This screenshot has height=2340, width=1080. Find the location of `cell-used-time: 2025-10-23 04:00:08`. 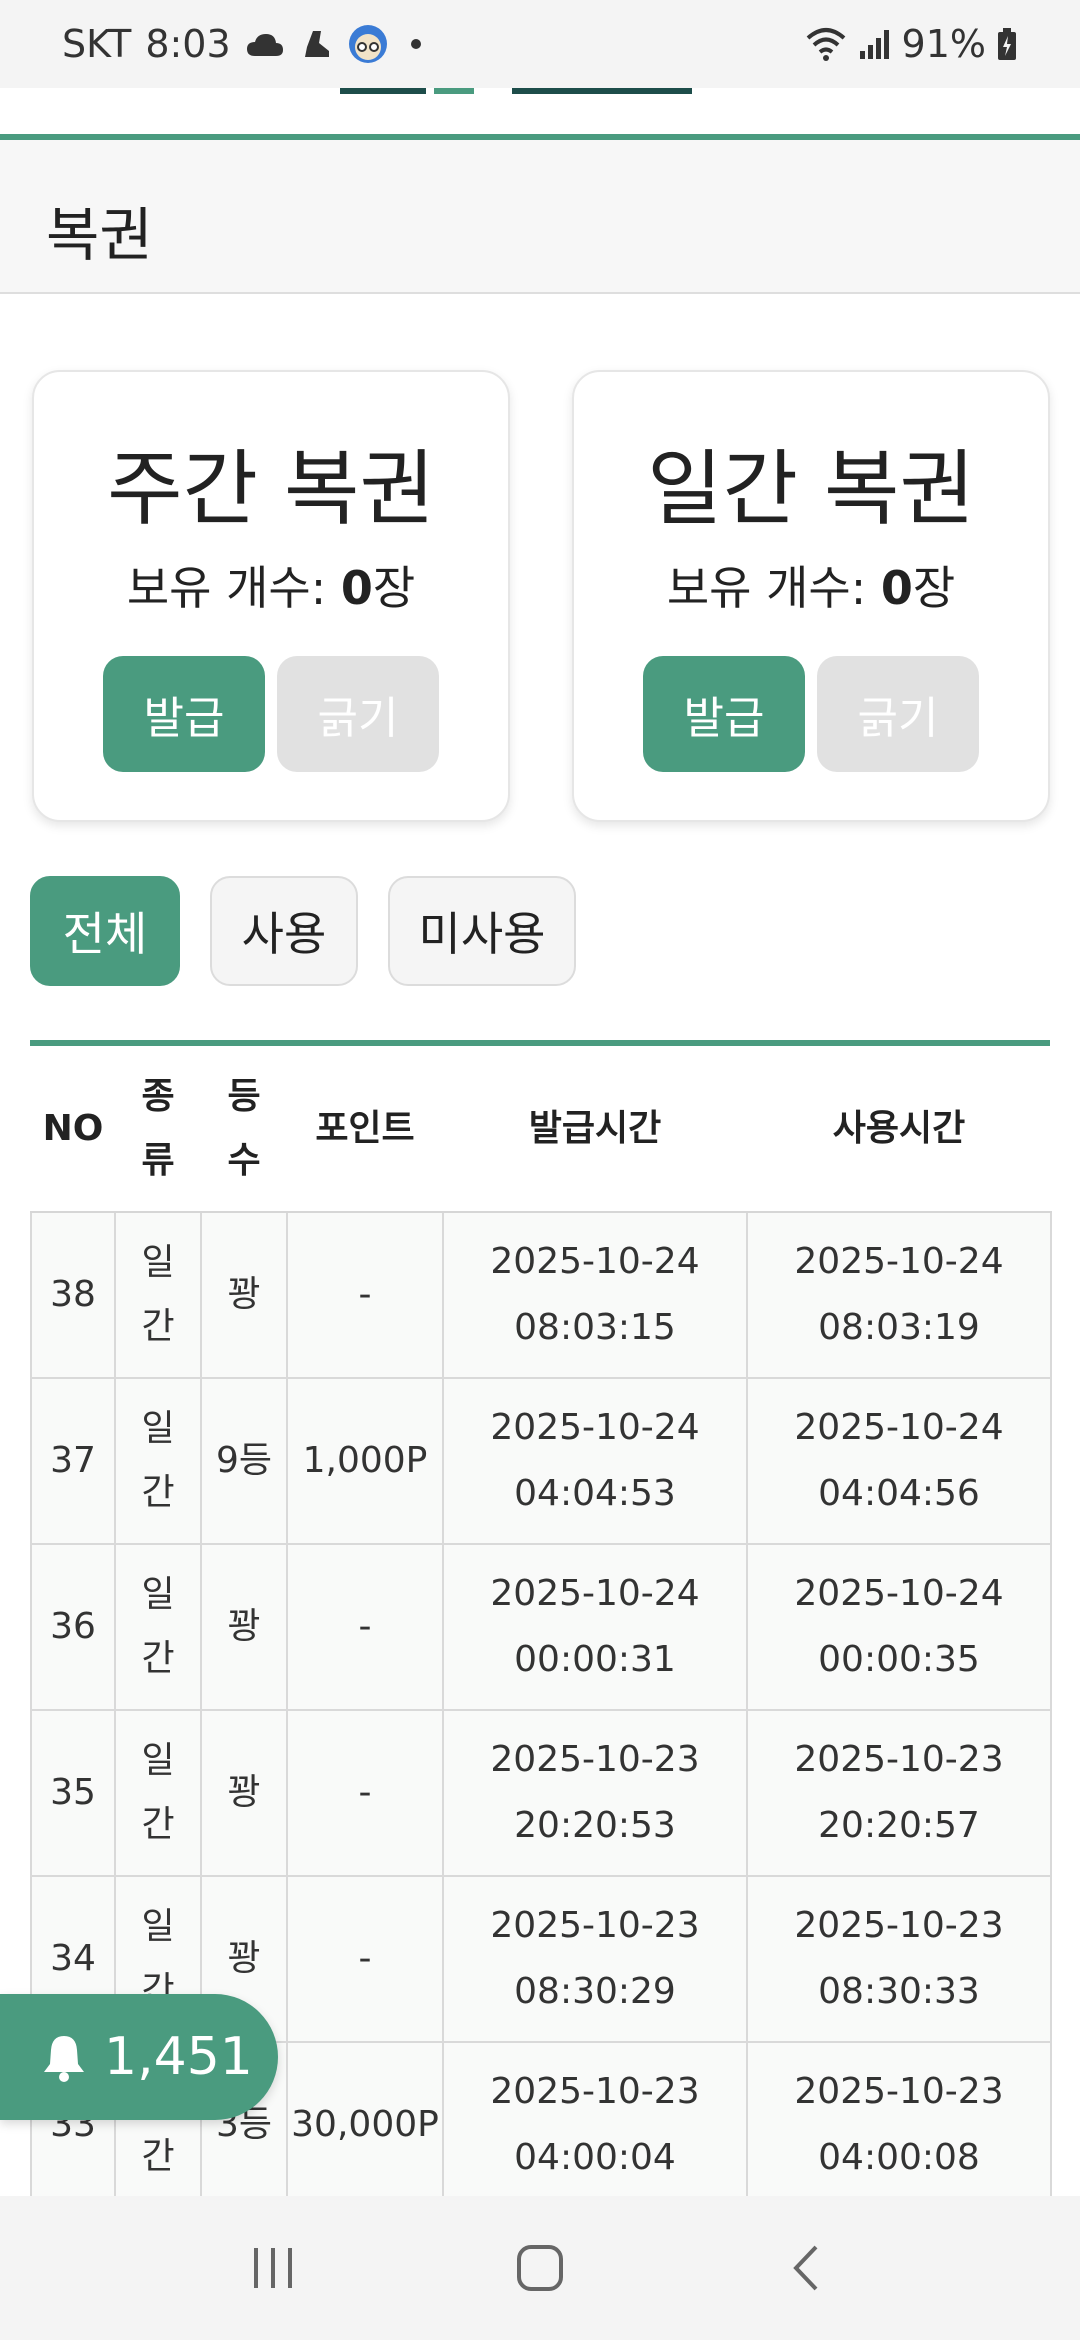

cell-used-time: 2025-10-23 04:00:08 is located at coordinates (899, 2125).